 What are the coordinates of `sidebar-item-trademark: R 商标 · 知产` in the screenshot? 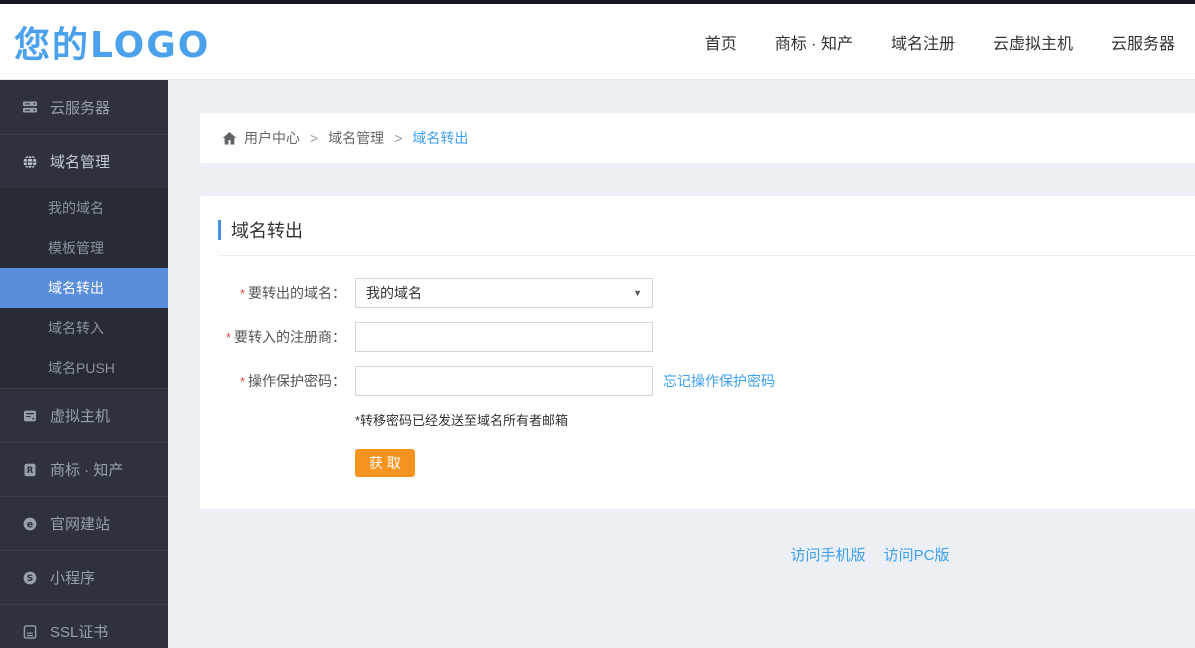 It's located at (84, 469).